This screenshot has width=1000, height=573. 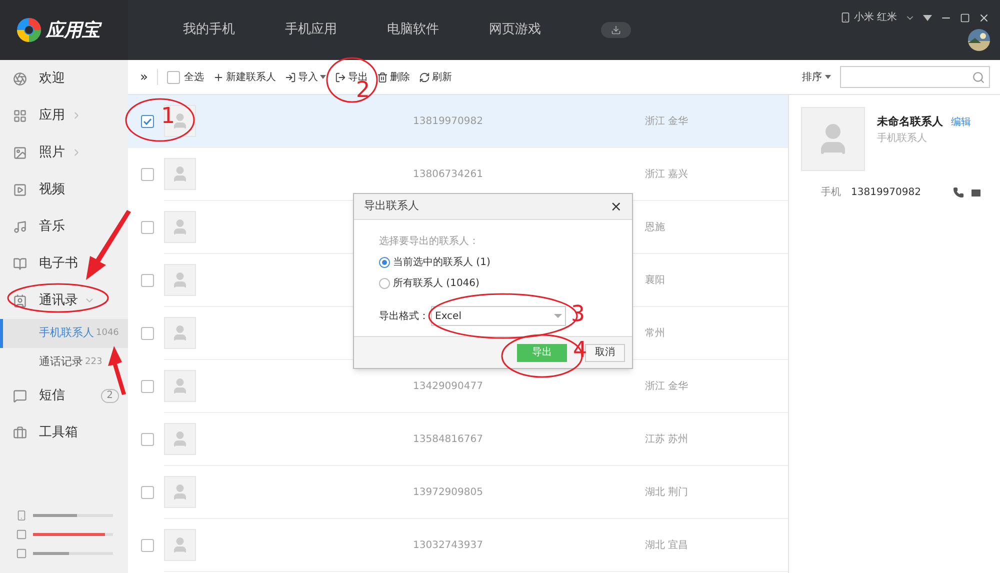 I want to click on option-label: 所有联系人 (1046), so click(x=436, y=283).